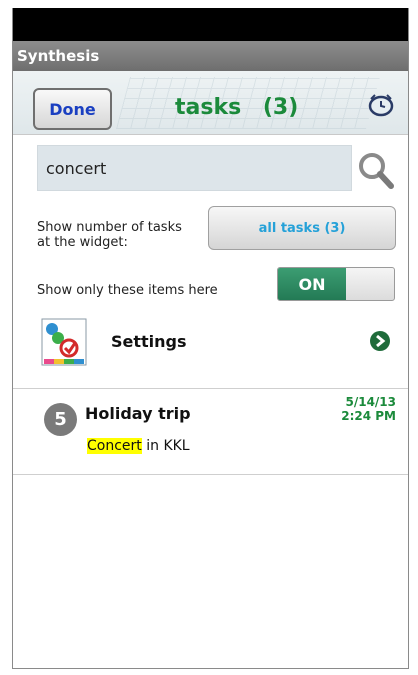  Describe the element at coordinates (312, 284) in the screenshot. I see `toggle-on-label: ON` at that location.